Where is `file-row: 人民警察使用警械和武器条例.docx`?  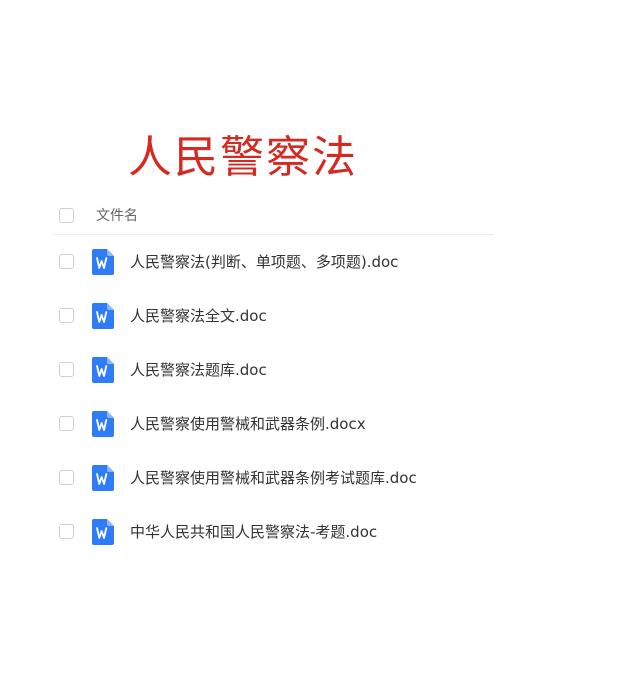 file-row: 人民警察使用警械和武器条例.docx is located at coordinates (273, 424).